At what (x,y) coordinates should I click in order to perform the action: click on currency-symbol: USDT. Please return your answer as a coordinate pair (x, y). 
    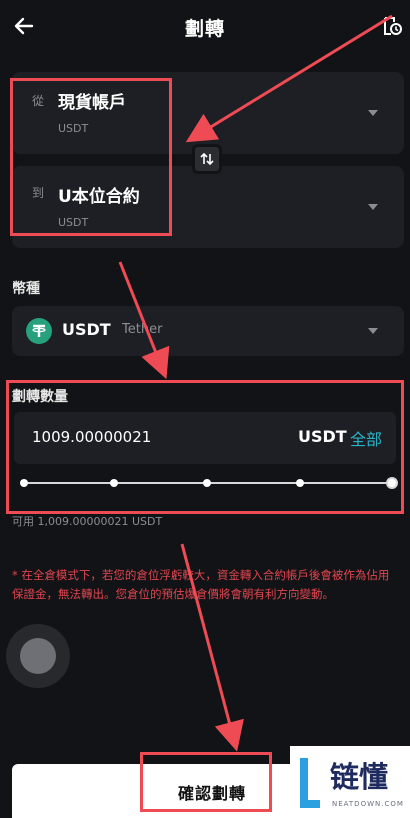
    Looking at the image, I should click on (86, 329).